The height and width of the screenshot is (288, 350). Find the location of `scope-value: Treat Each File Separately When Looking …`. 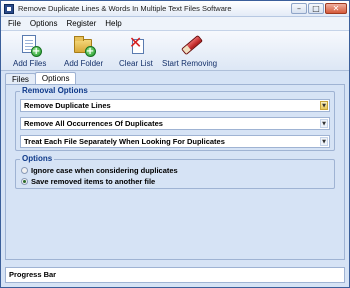

scope-value: Treat Each File Separately When Looking … is located at coordinates (124, 141).